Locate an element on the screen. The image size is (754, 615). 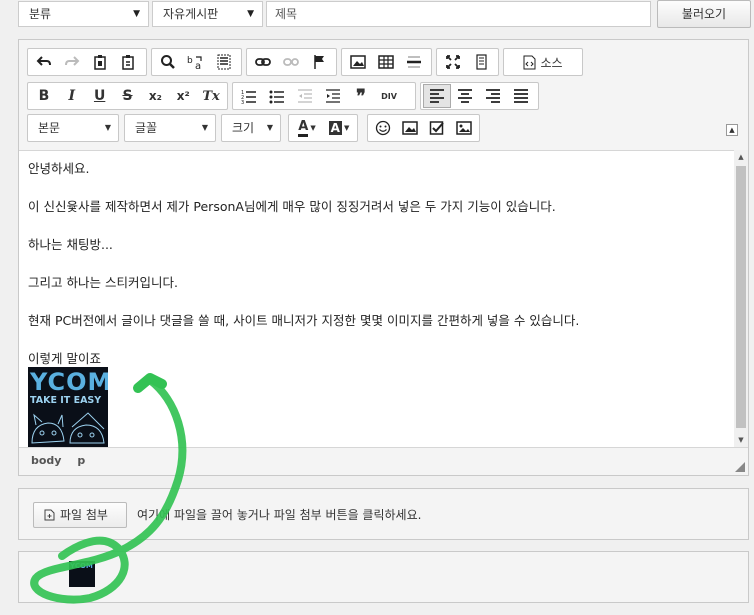
svg-text: b is located at coordinates (190, 61).